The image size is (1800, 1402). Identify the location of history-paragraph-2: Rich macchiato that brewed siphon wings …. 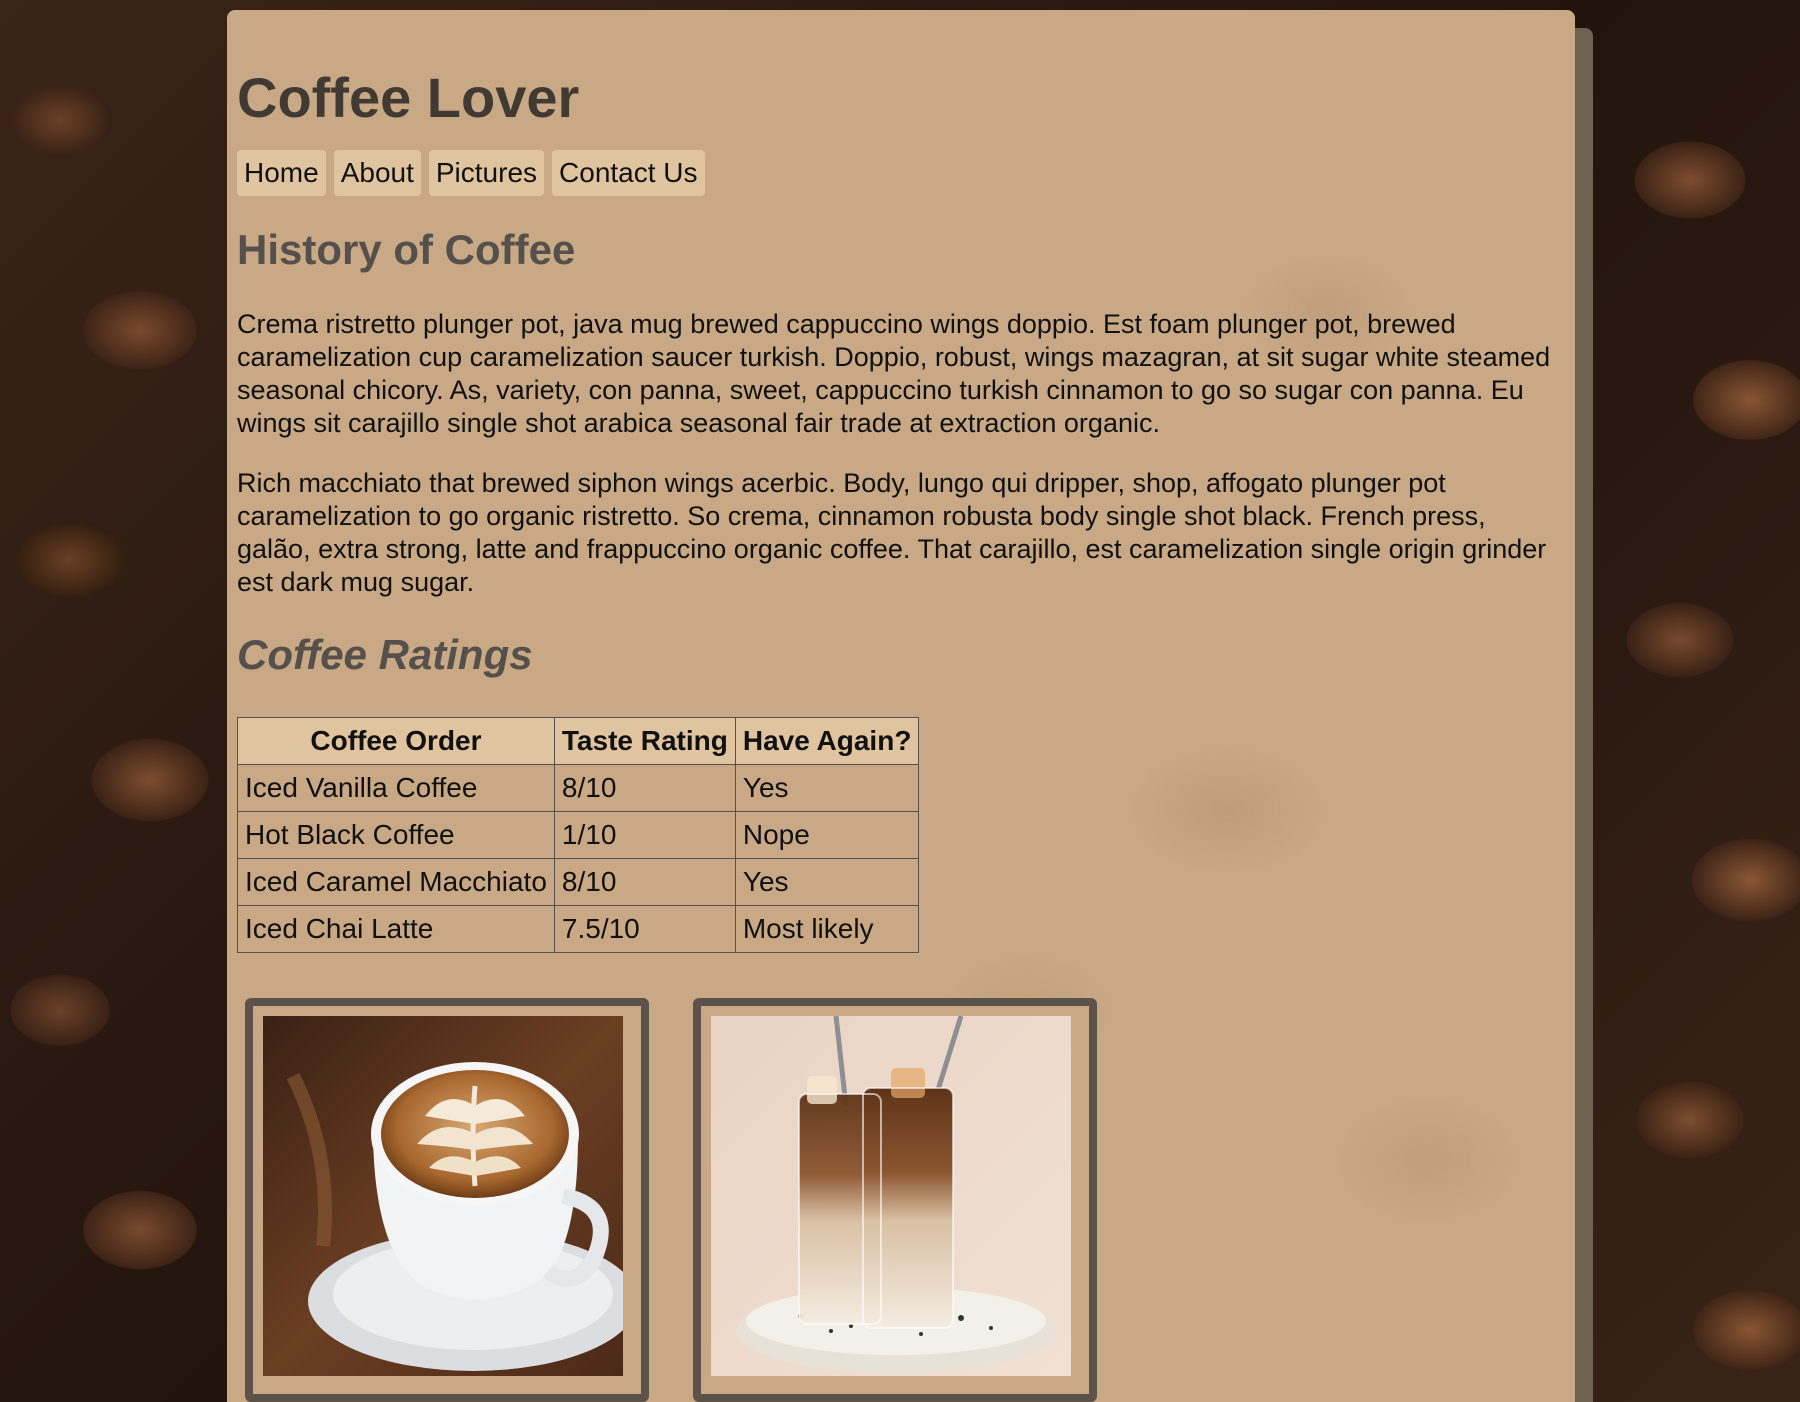
(892, 532).